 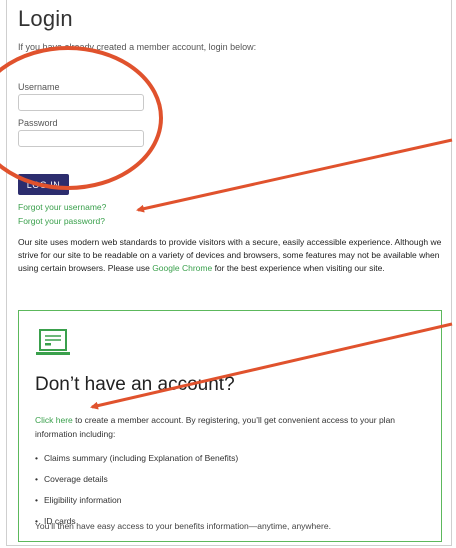 I want to click on list-item: Coverage details, so click(x=136, y=479).